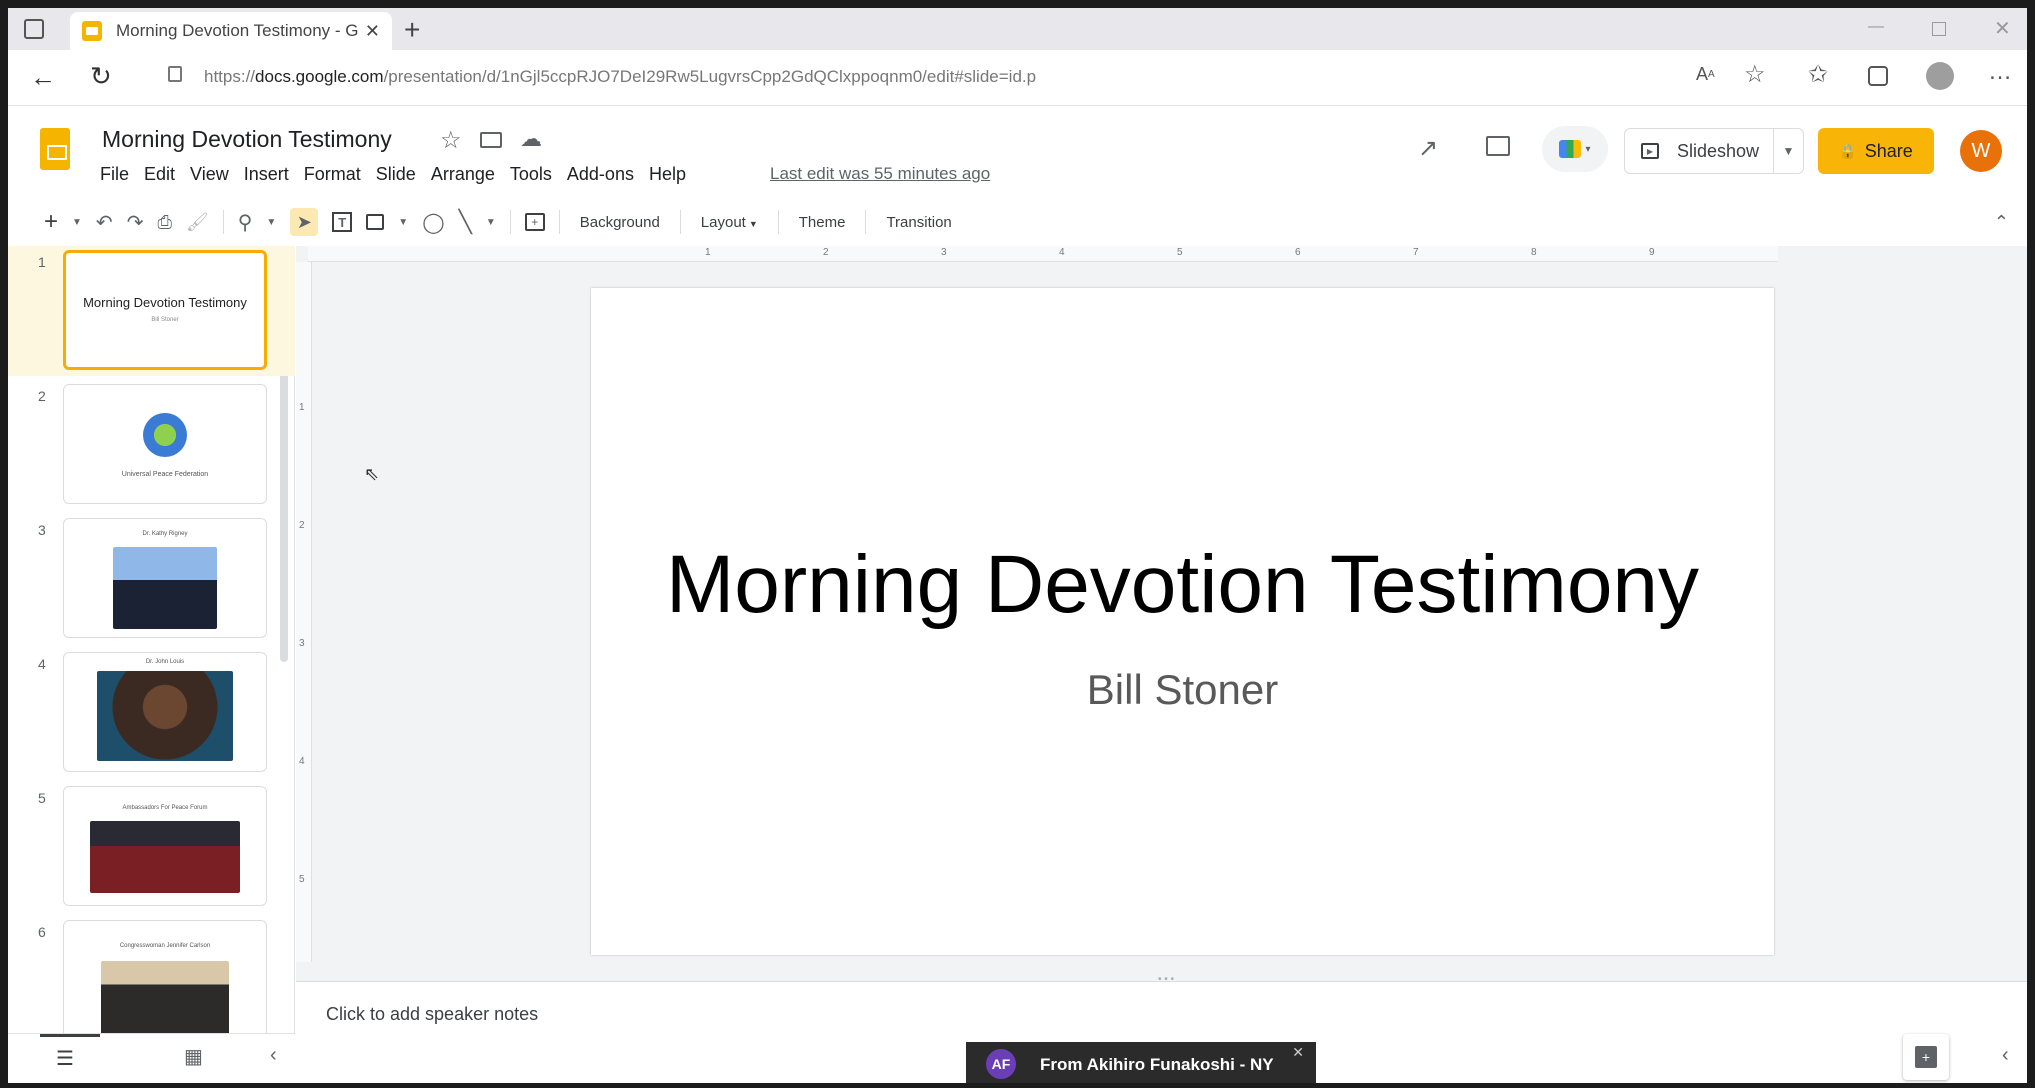  I want to click on filmstrip-slide: 2 Universal Peace Federation, so click(151, 445).